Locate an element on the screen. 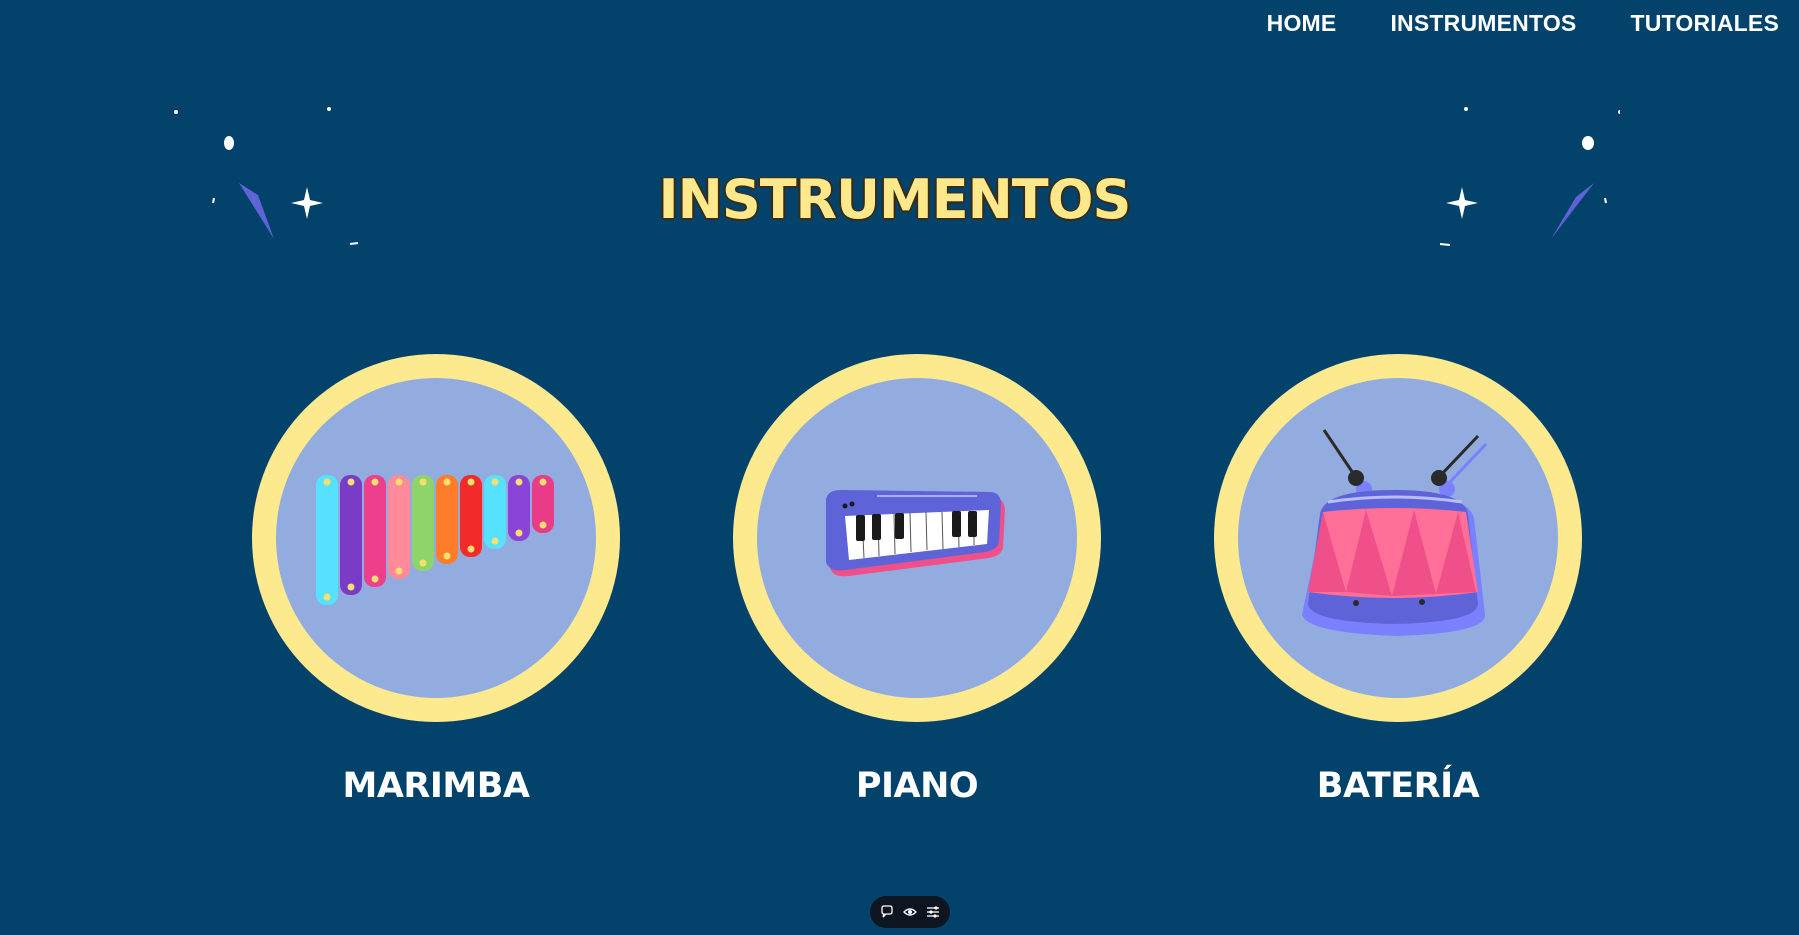 The height and width of the screenshot is (935, 1799). instrument-label-marimba: MARIMBA is located at coordinates (436, 786).